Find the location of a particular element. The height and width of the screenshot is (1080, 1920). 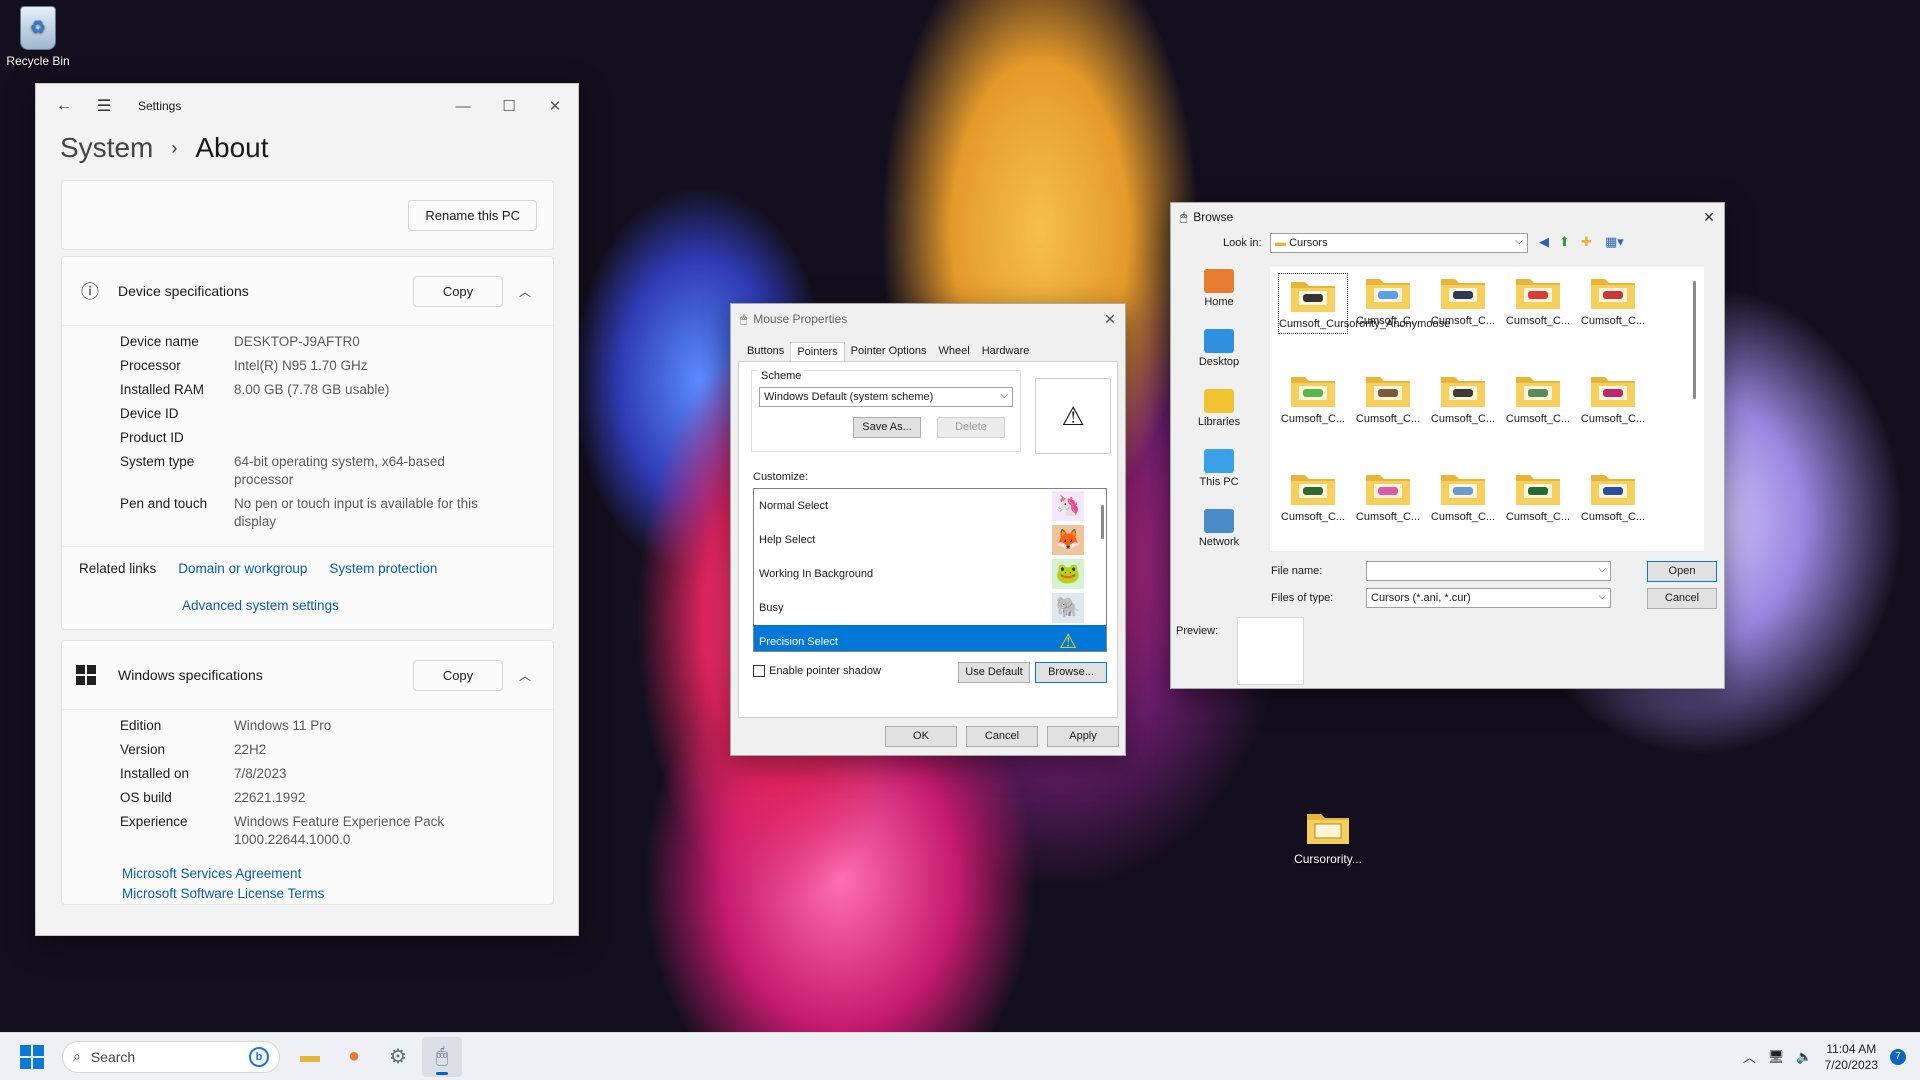

file-explorer-icon: ▬ is located at coordinates (310, 1057).